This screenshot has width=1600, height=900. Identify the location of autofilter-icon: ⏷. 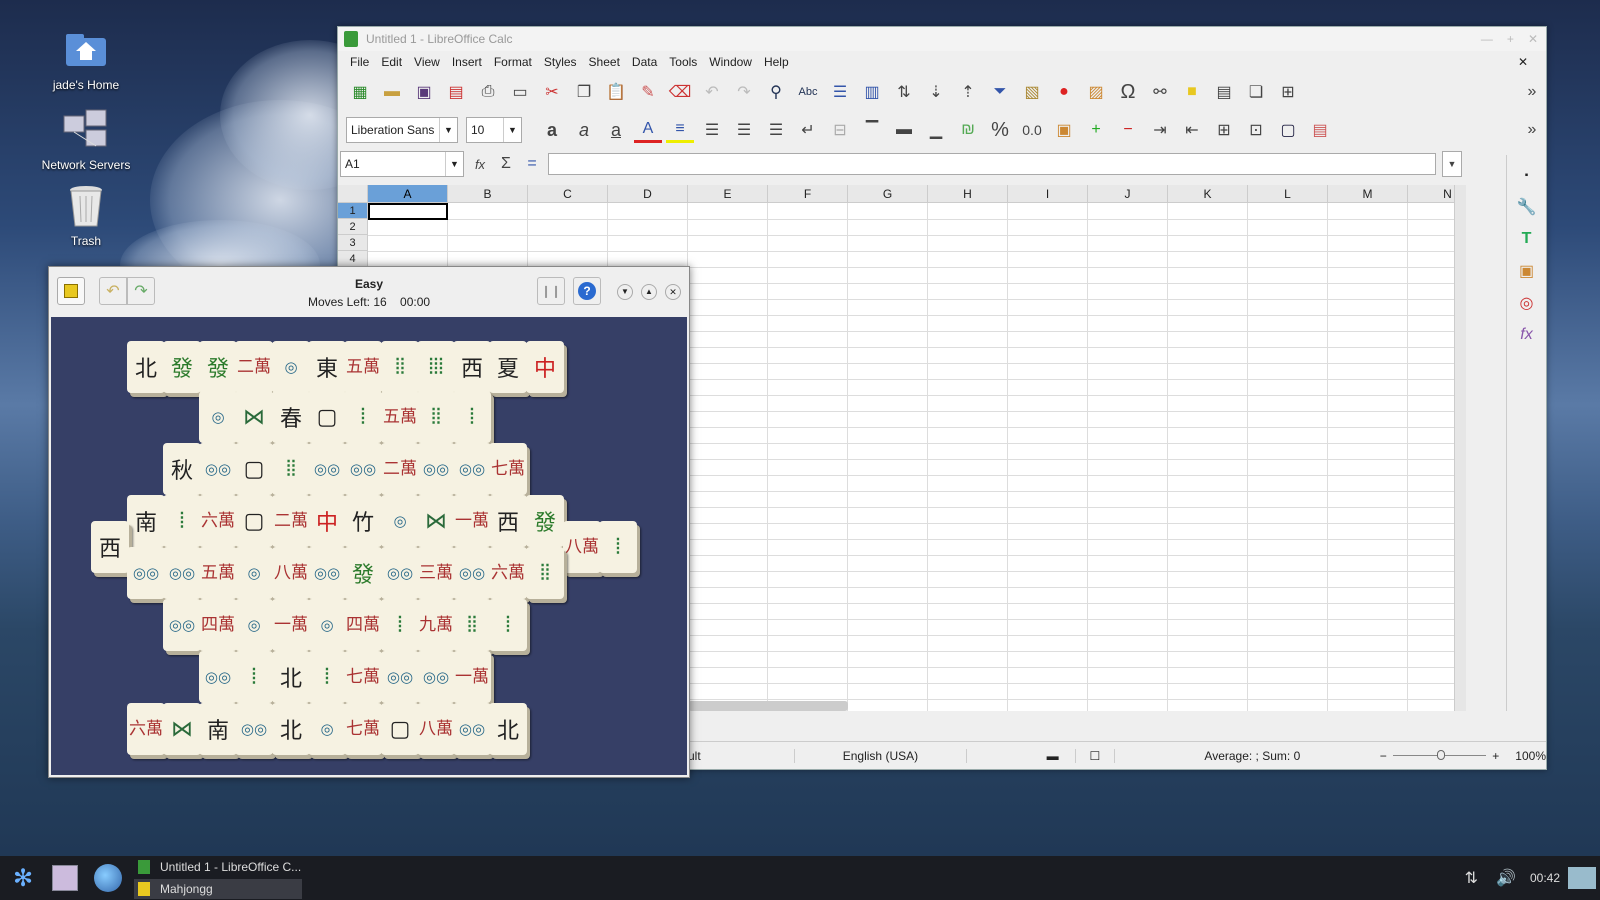
(1000, 92).